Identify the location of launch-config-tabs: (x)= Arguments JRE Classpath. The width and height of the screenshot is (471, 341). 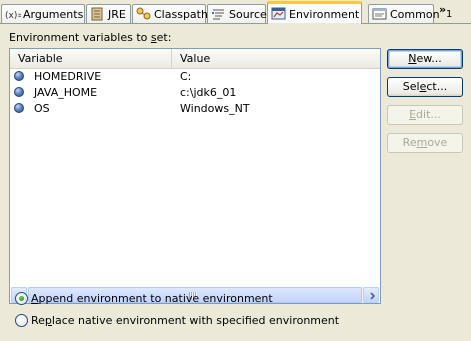
(235, 12).